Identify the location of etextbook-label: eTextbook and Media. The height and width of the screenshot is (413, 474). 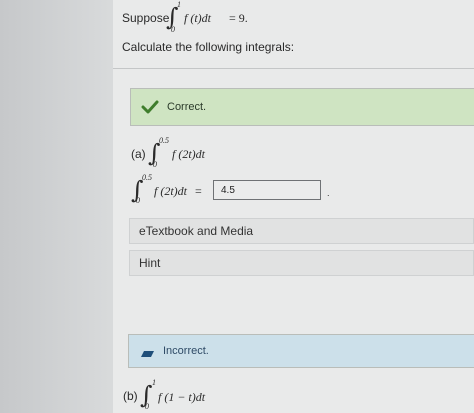
(196, 231).